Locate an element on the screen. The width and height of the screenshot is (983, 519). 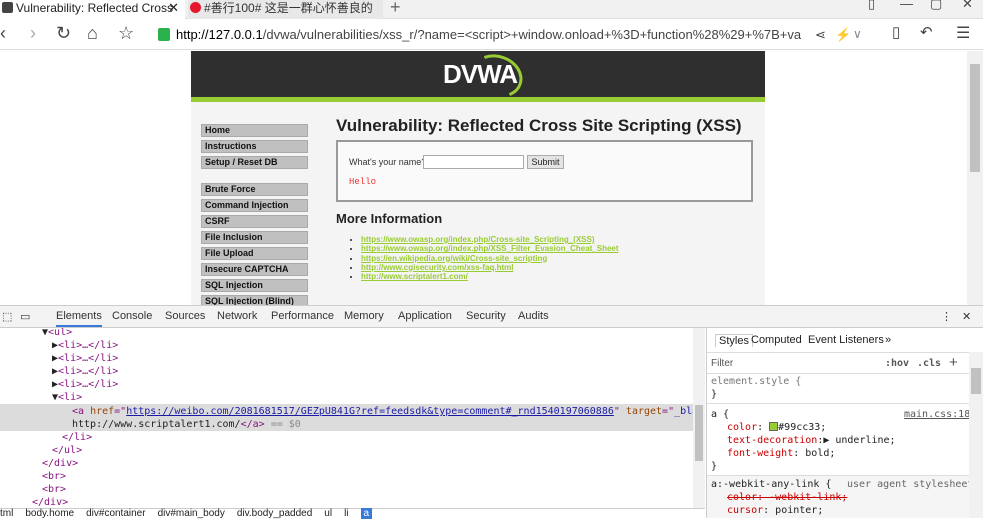
node-ul: ▼<ul> is located at coordinates (57, 333).